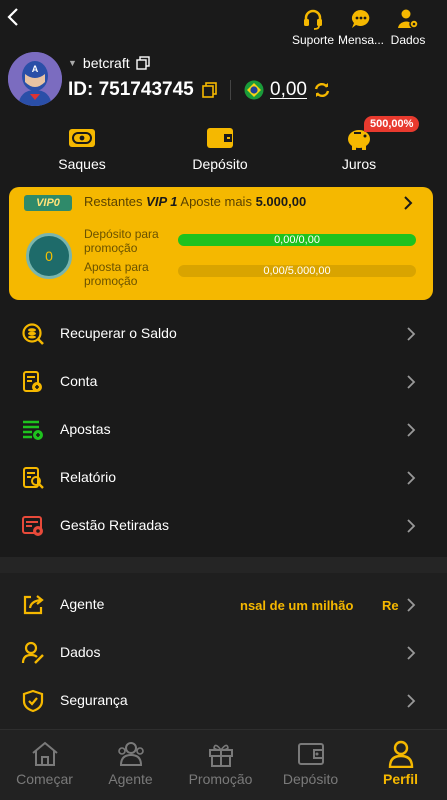 Image resolution: width=447 pixels, height=800 pixels. What do you see at coordinates (223, 526) in the screenshot?
I see `menu-withdraw-management: Gestão Retiradas` at bounding box center [223, 526].